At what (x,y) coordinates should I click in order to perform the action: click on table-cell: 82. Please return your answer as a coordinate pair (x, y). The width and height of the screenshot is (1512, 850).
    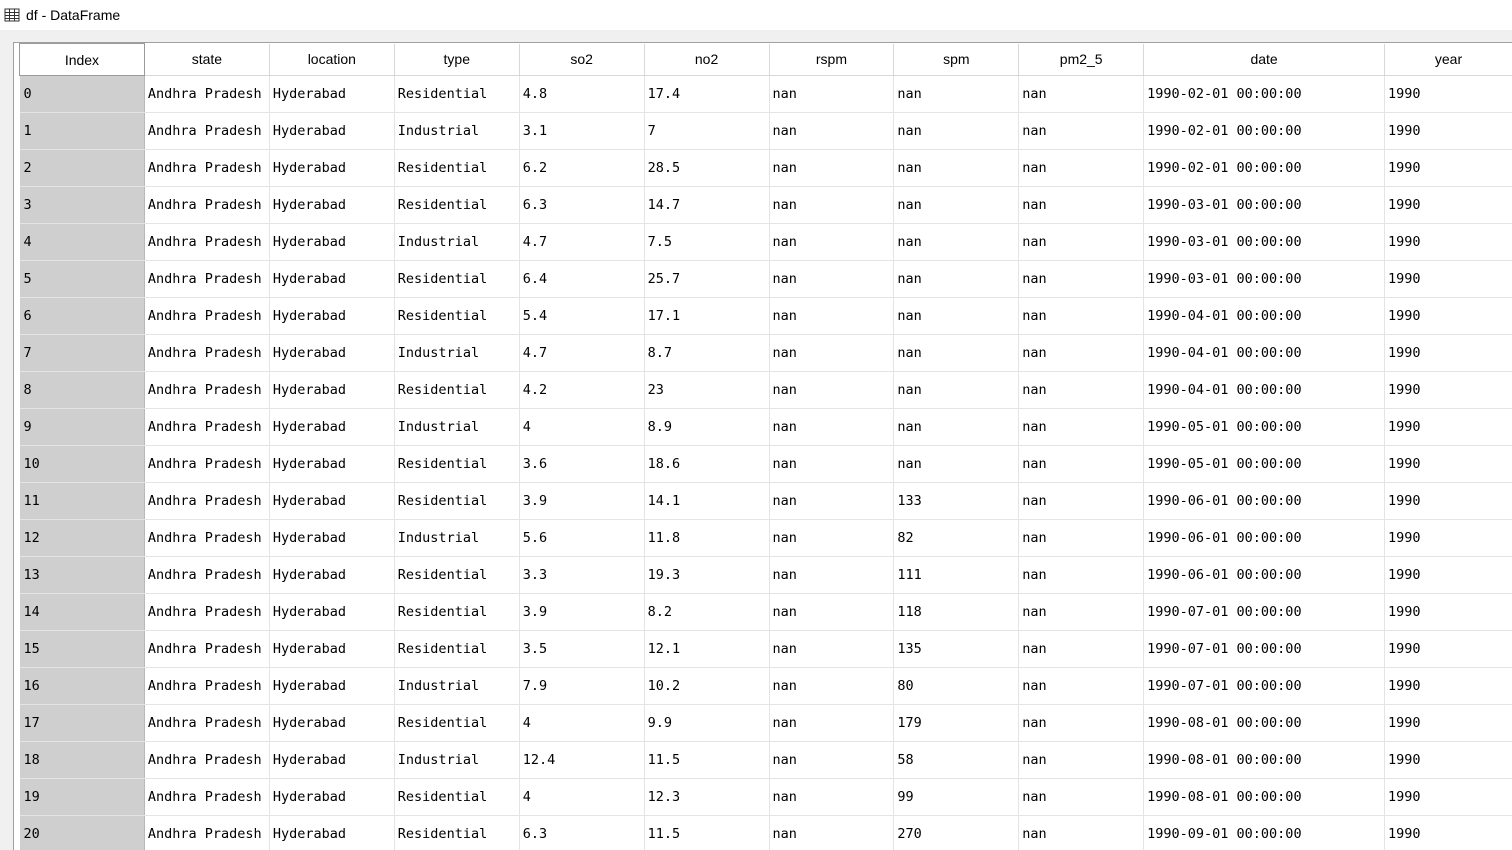
    Looking at the image, I should click on (956, 538).